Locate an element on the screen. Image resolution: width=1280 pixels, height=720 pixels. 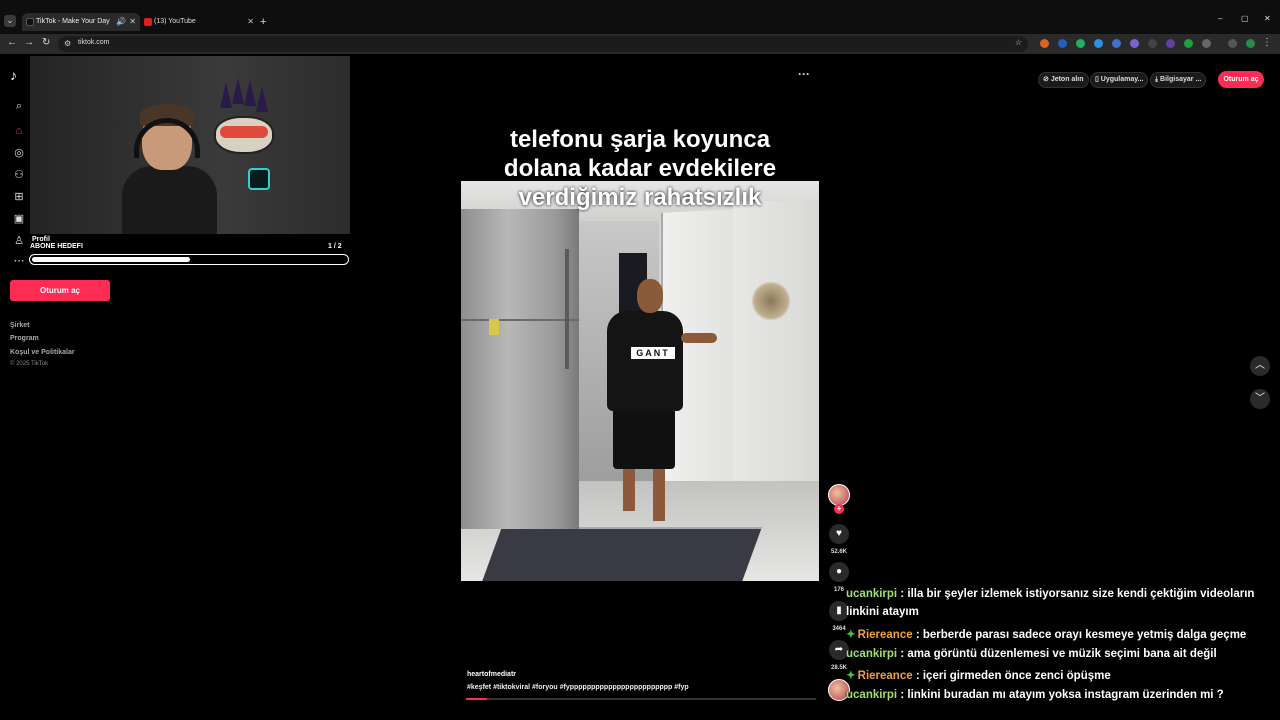
following-icon: ⚇ is located at coordinates (19, 175).